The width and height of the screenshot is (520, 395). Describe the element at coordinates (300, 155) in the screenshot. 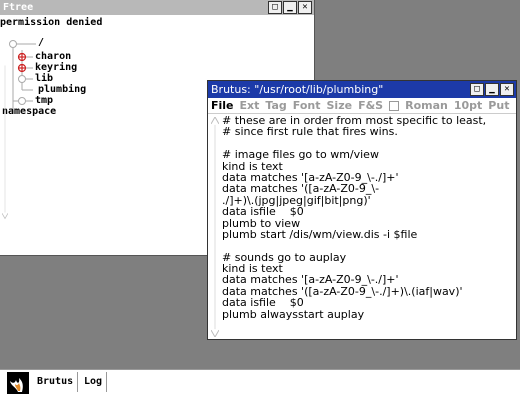

I see `editor-line: # image files go to wm/view` at that location.